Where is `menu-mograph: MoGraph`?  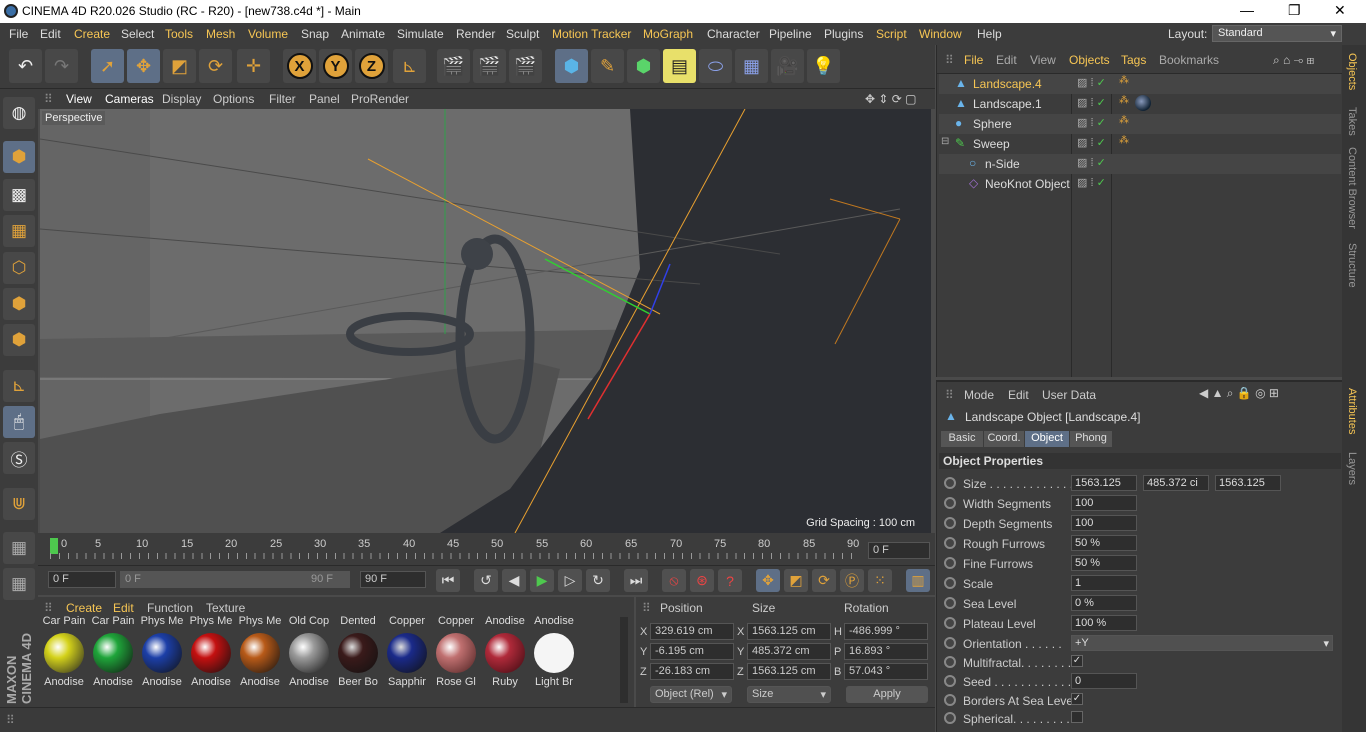
menu-mograph: MoGraph is located at coordinates (668, 34).